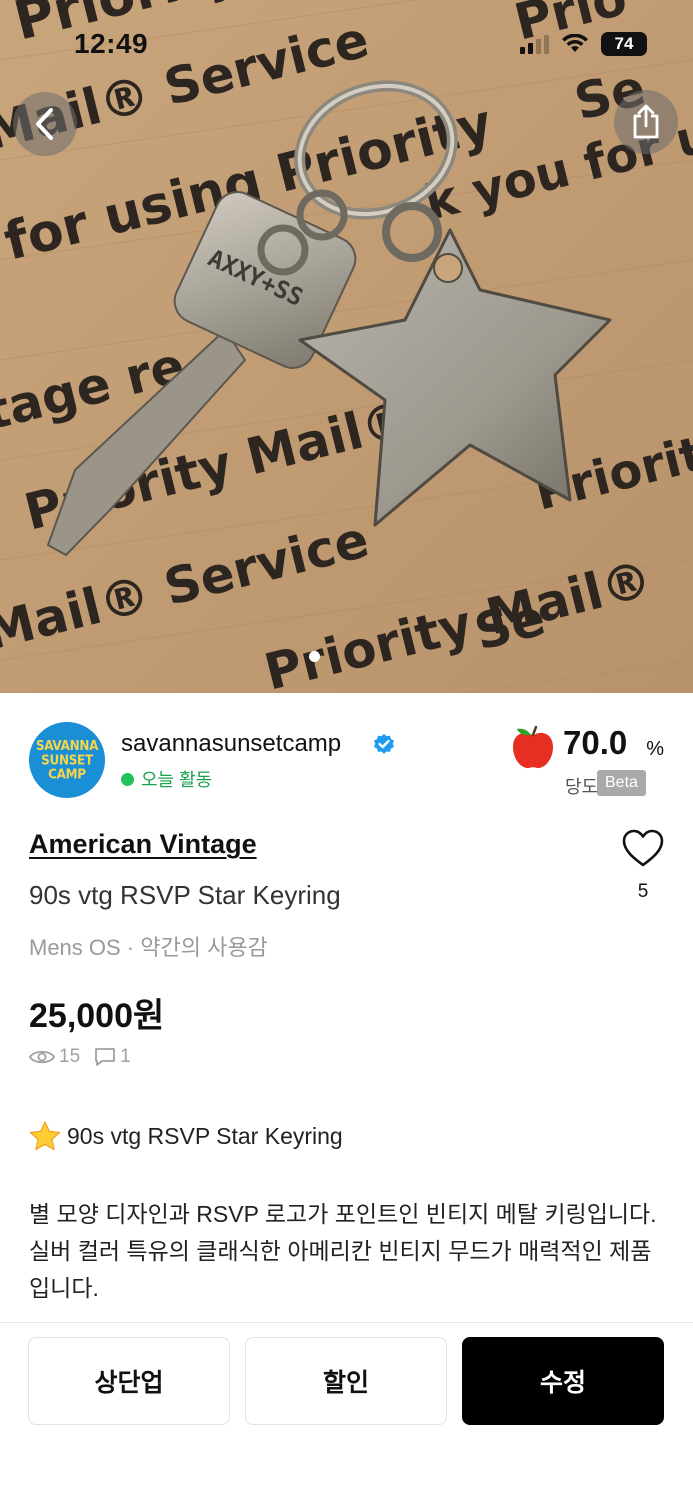 This screenshot has width=693, height=1500. Describe the element at coordinates (231, 744) in the screenshot. I see `seller-name: savannasunsetcamp` at that location.